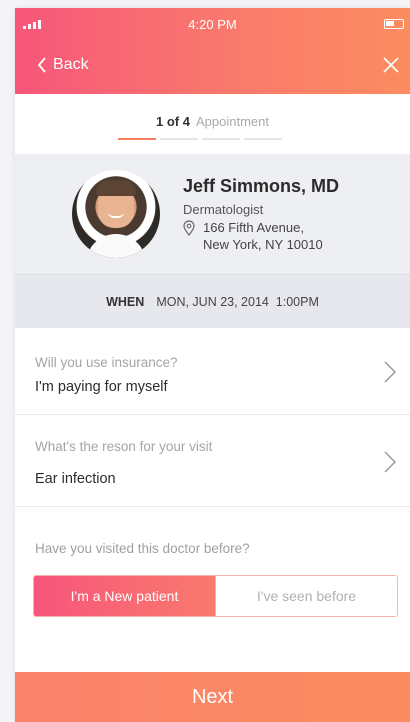 Image resolution: width=410 pixels, height=722 pixels. What do you see at coordinates (71, 64) in the screenshot?
I see `back-label: Back` at bounding box center [71, 64].